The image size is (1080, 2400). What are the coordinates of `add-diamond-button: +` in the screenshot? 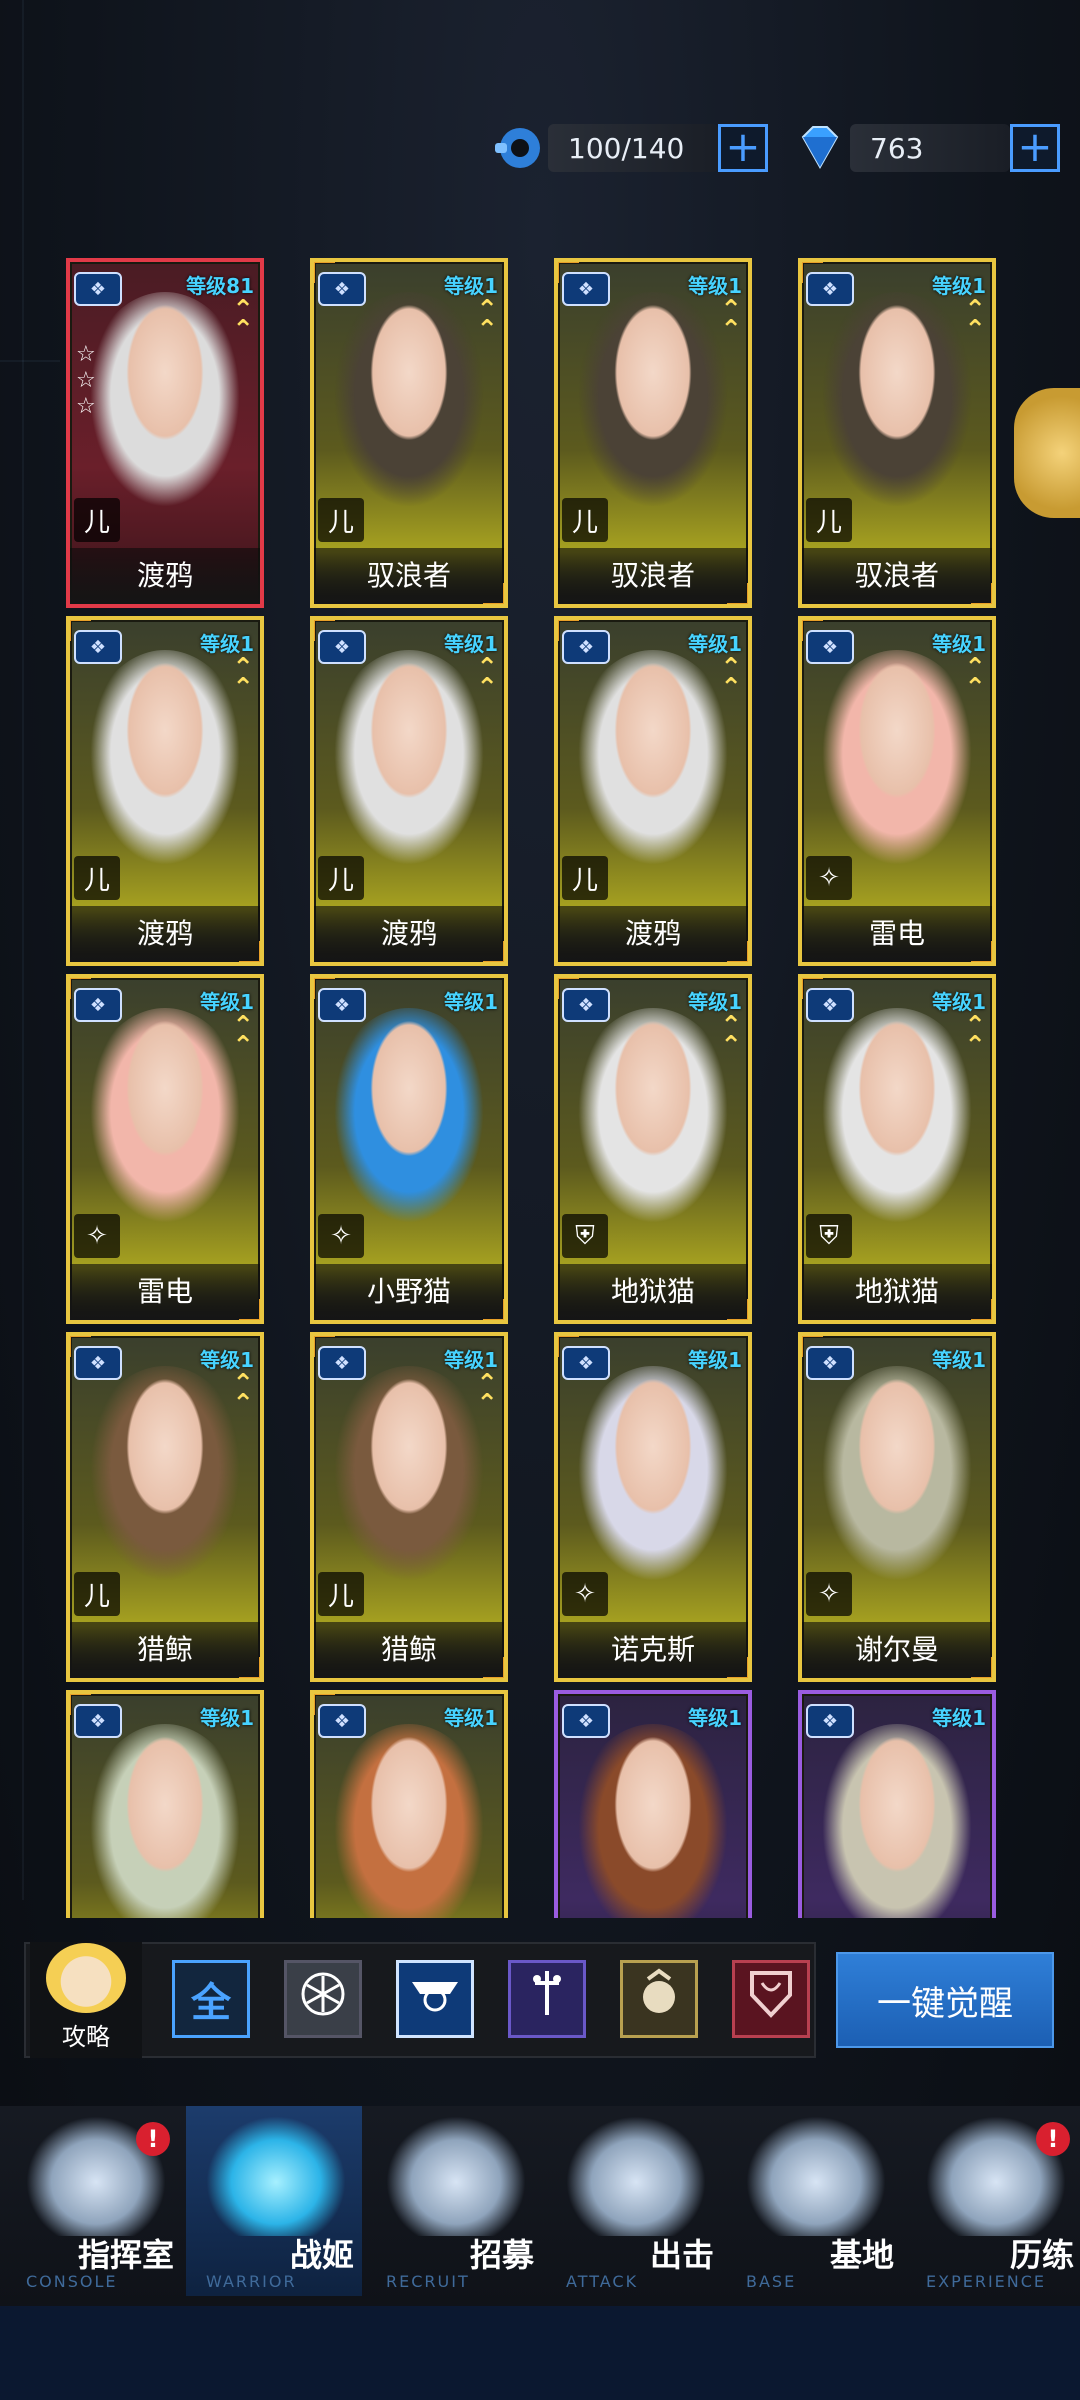 It's located at (1035, 148).